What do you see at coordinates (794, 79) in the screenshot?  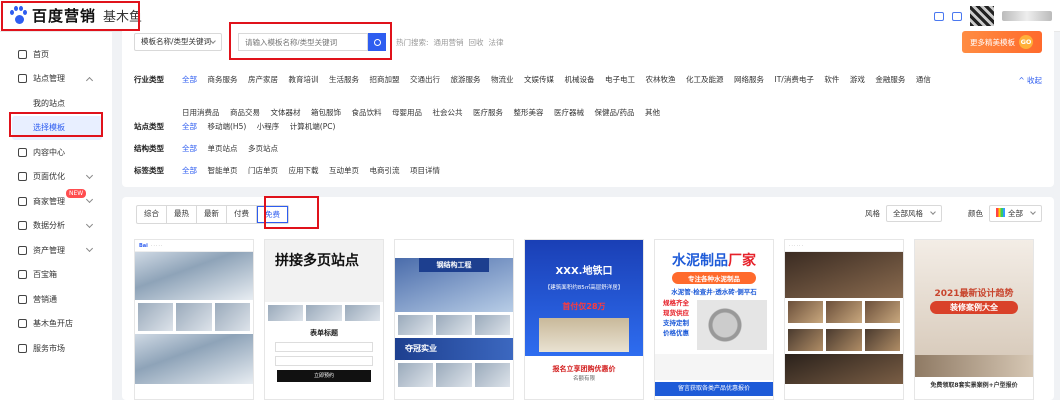 I see `filter-option: IT/消费电子` at bounding box center [794, 79].